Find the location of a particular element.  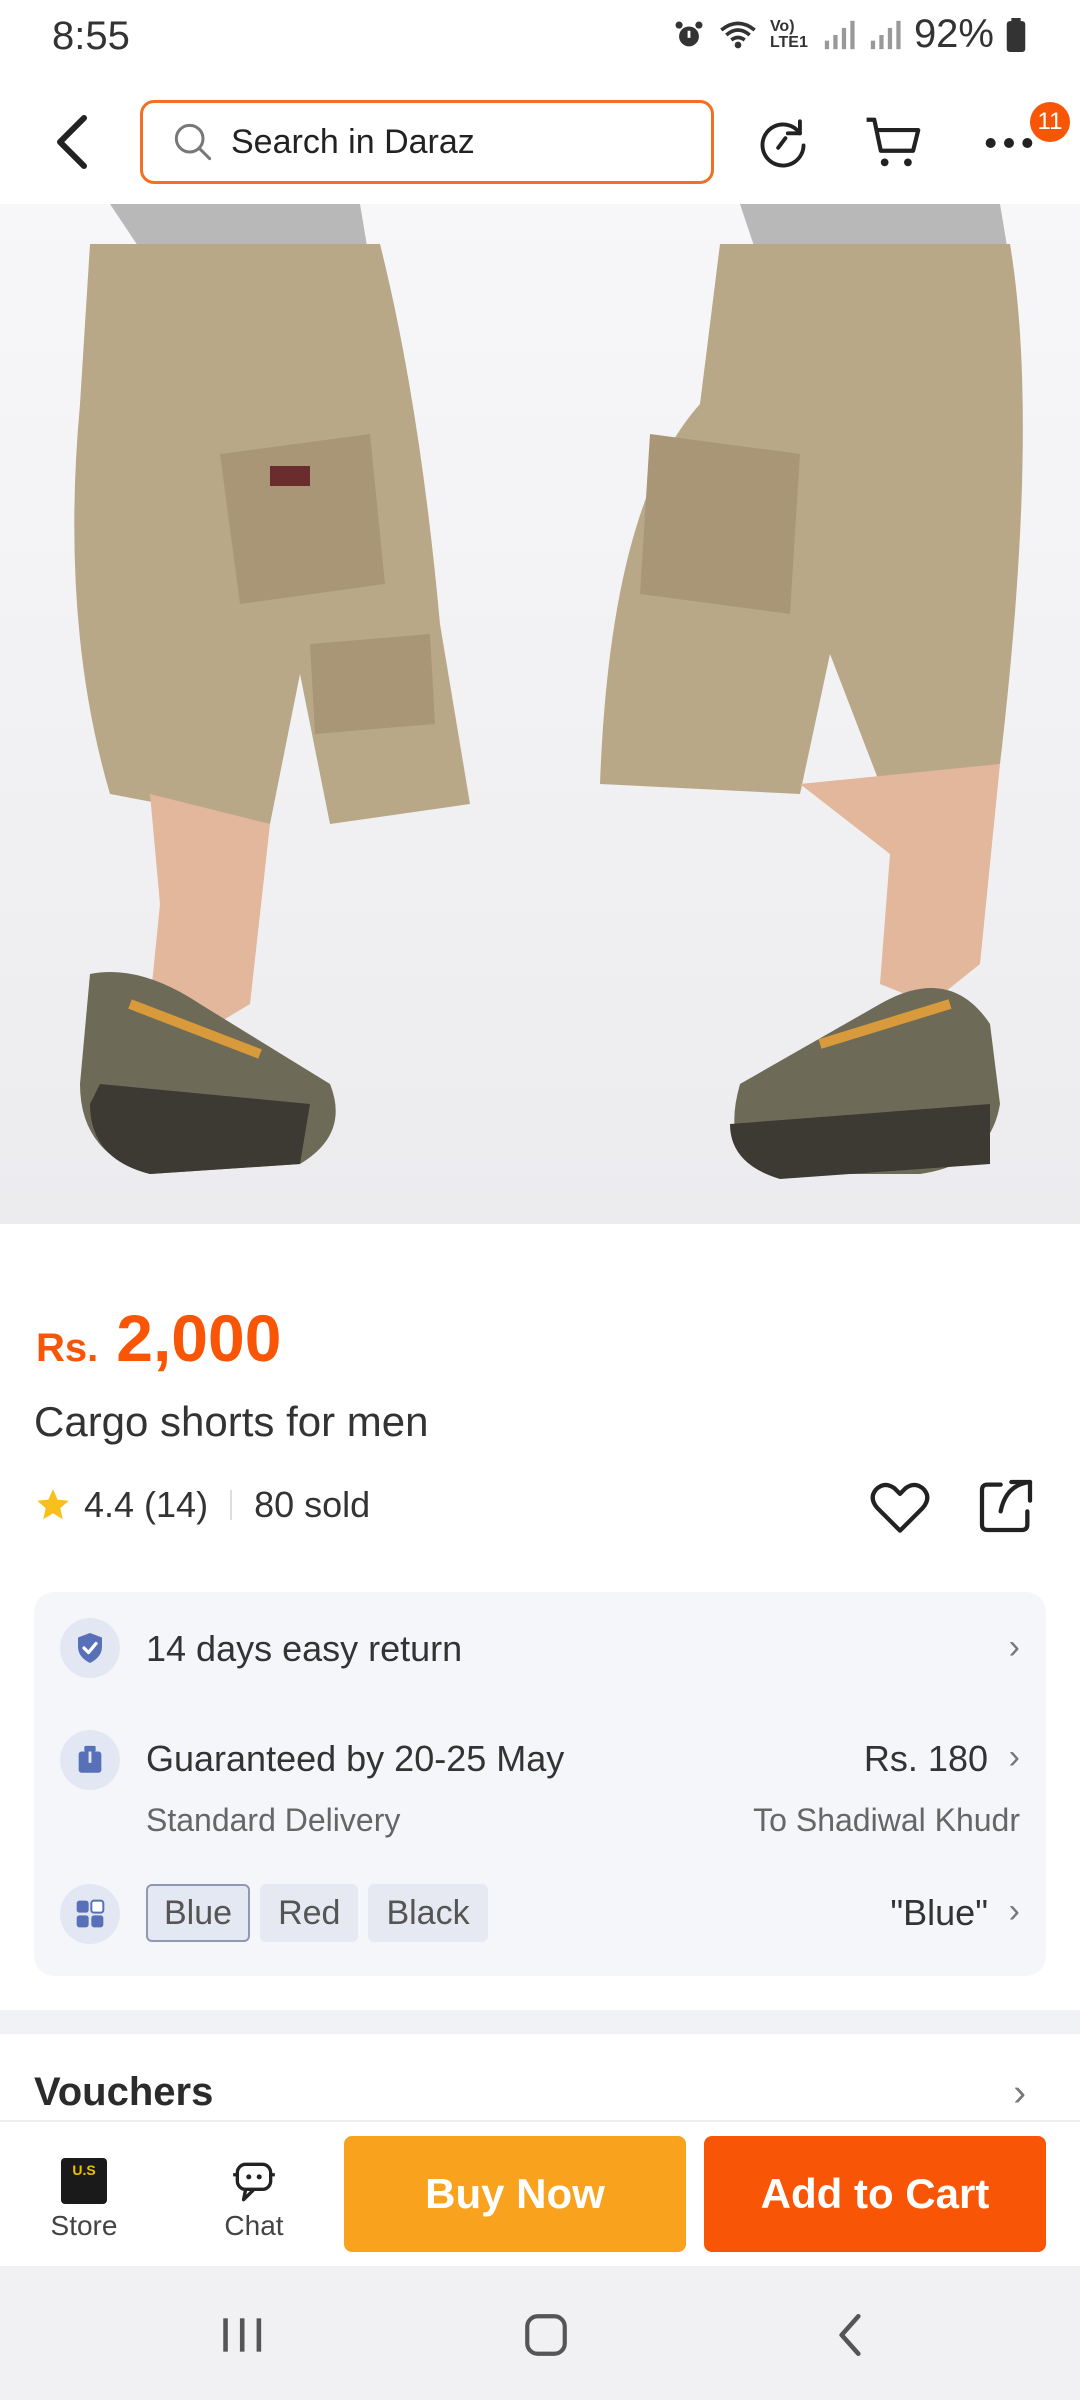

recent-apps-icon is located at coordinates (242, 2335).